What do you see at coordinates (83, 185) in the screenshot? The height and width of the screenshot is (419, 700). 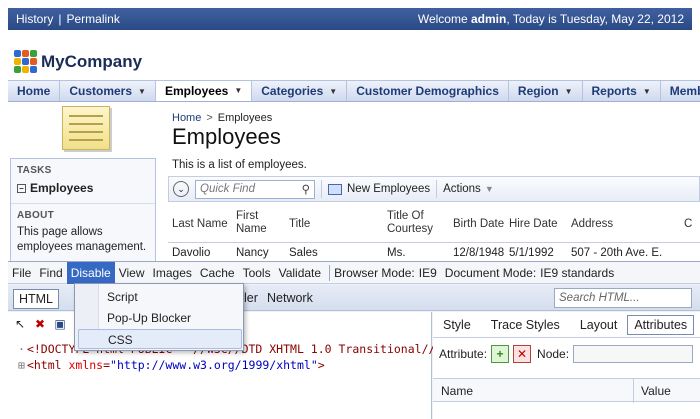 I see `sidebar-task-employees: – Employees` at bounding box center [83, 185].